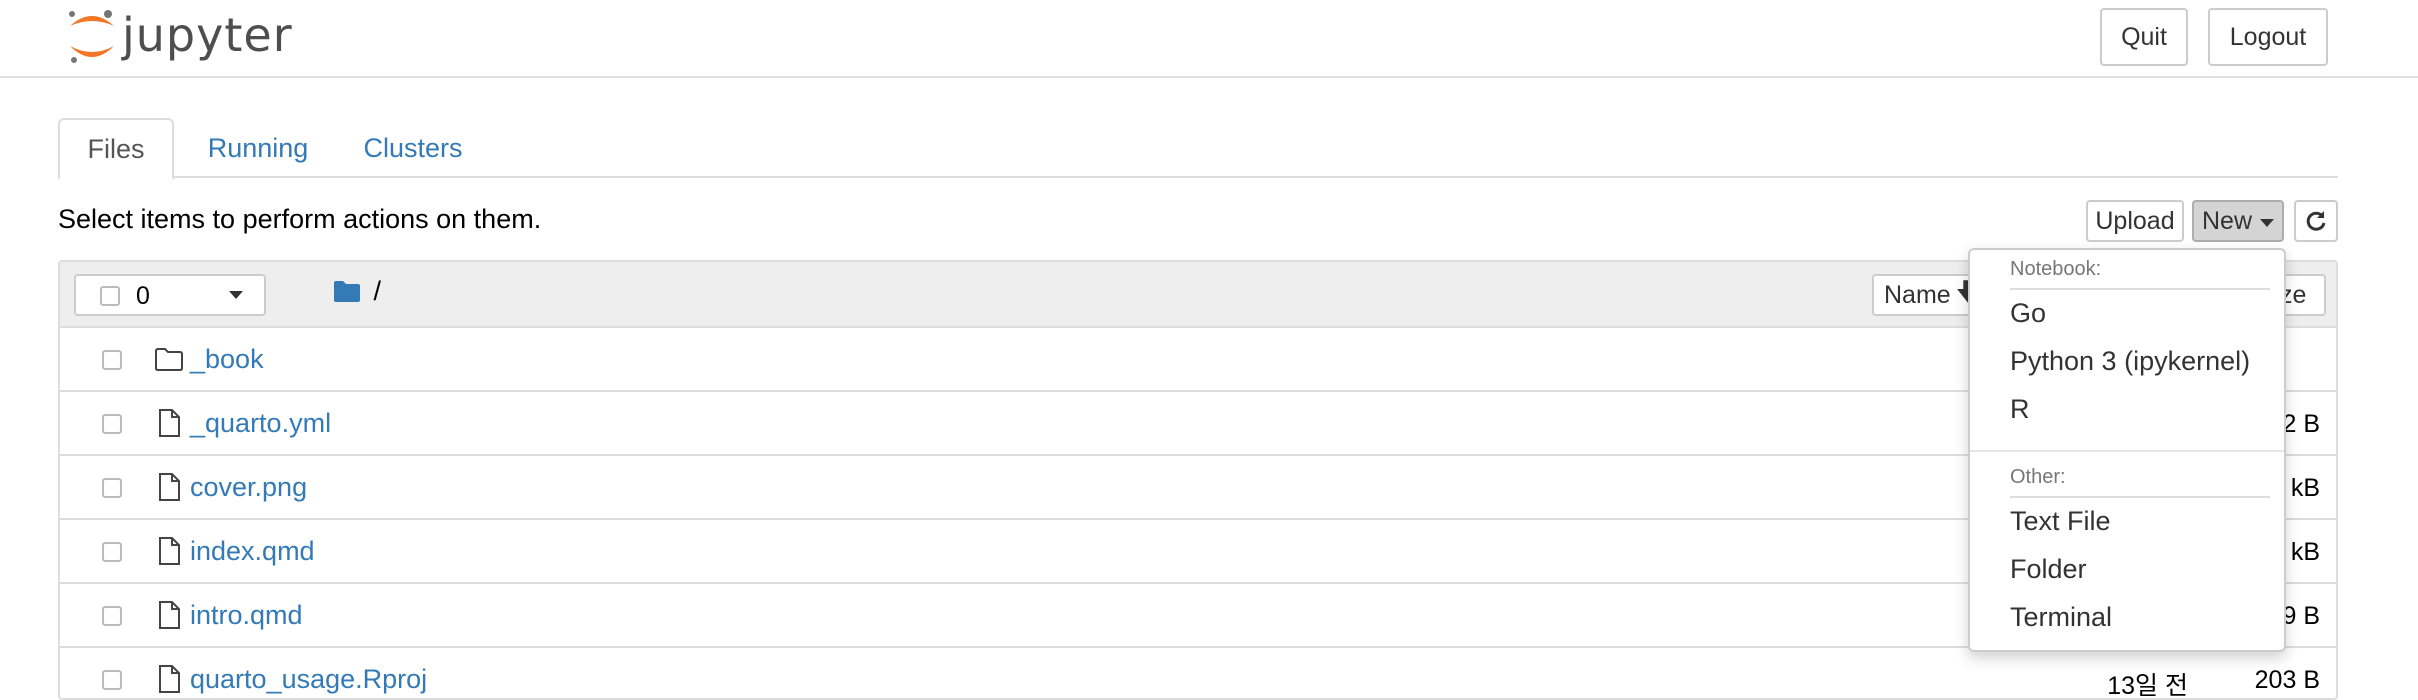  I want to click on menu-item-r: R, so click(2020, 409).